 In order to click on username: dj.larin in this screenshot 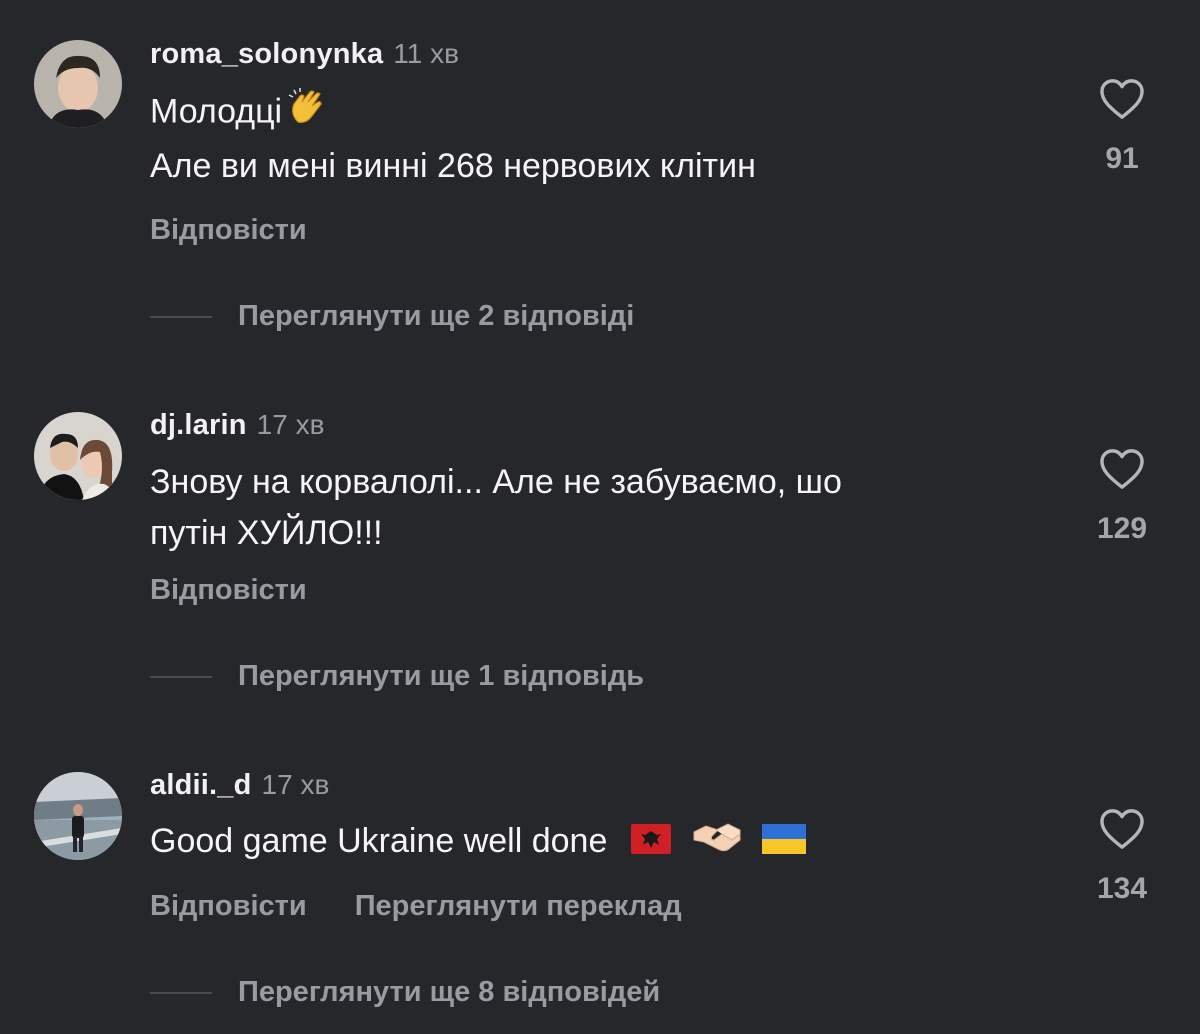, I will do `click(198, 425)`.